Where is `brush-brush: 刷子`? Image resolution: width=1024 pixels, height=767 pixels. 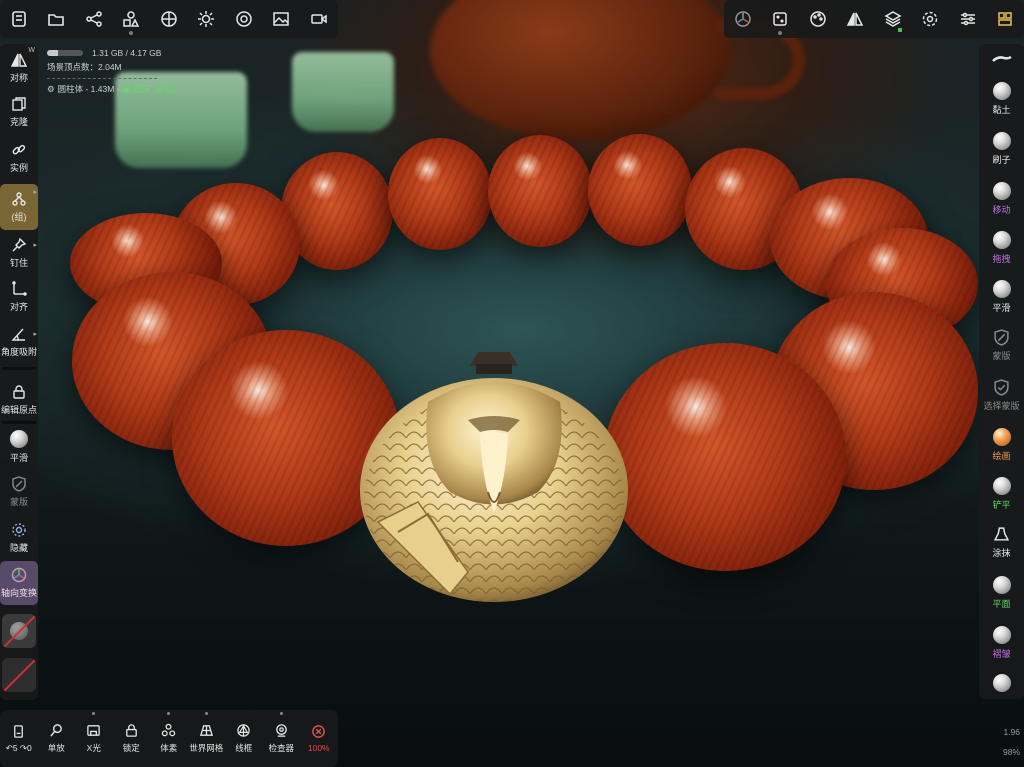 brush-brush: 刷子 is located at coordinates (1001, 149).